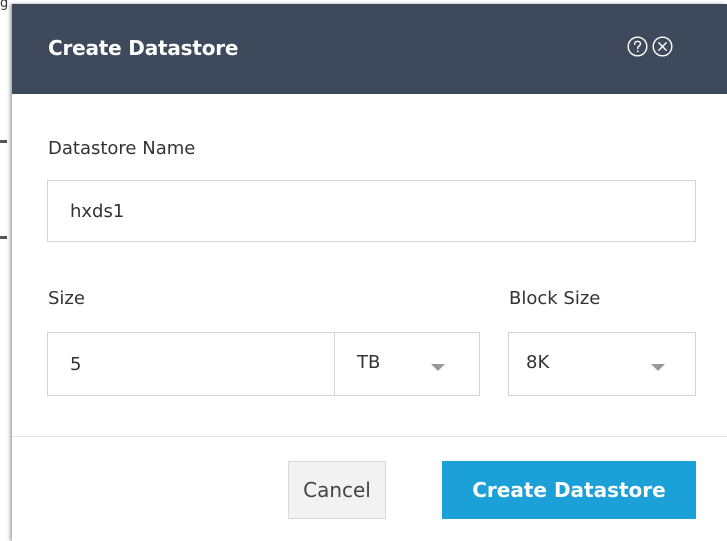 The image size is (727, 541). I want to click on help-icon, so click(637, 46).